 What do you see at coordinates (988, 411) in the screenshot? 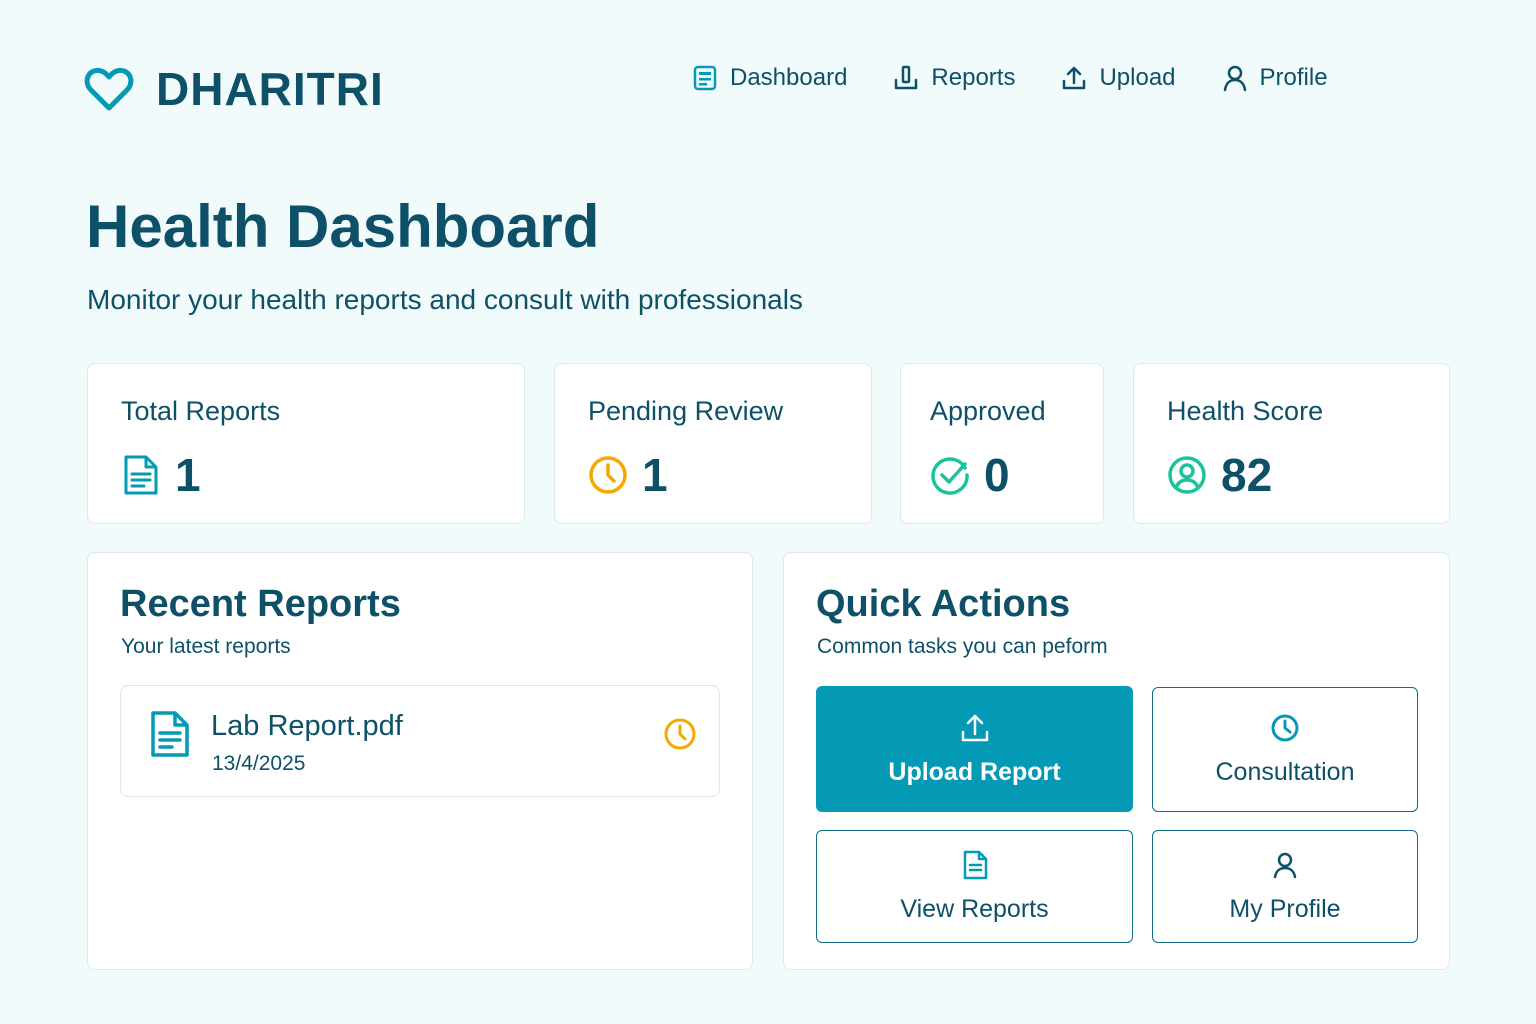
I see `stat-label: Approved` at bounding box center [988, 411].